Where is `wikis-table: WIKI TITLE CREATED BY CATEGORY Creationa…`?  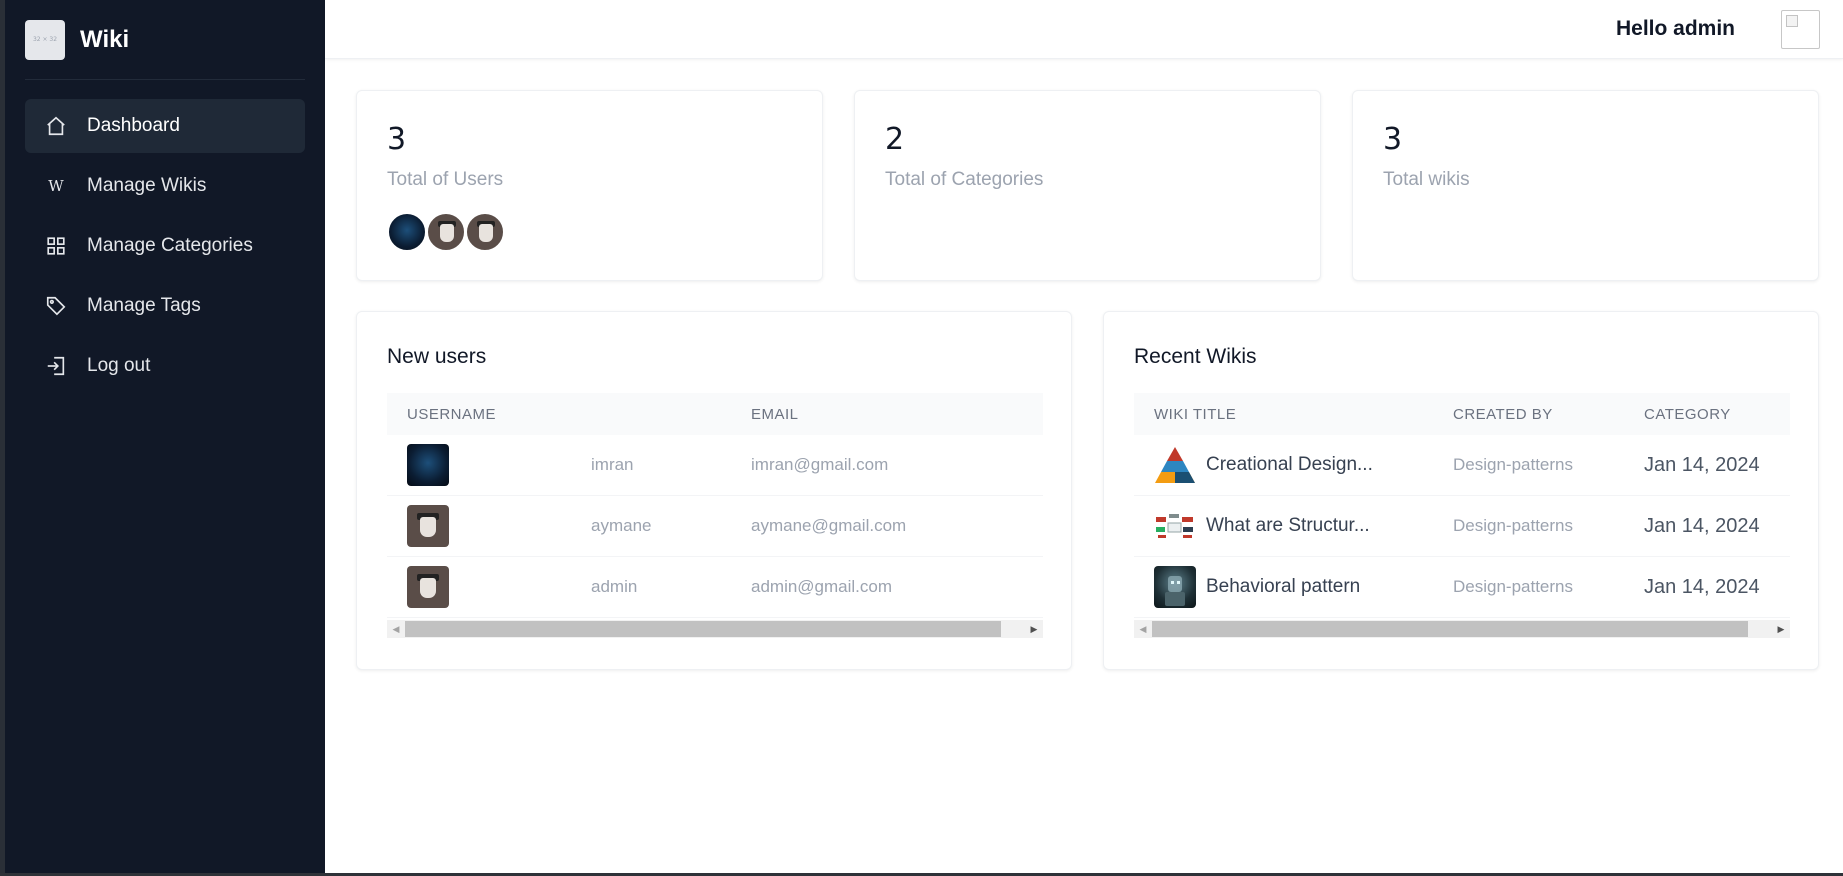 wikis-table: WIKI TITLE CREATED BY CATEGORY Creationa… is located at coordinates (1462, 515).